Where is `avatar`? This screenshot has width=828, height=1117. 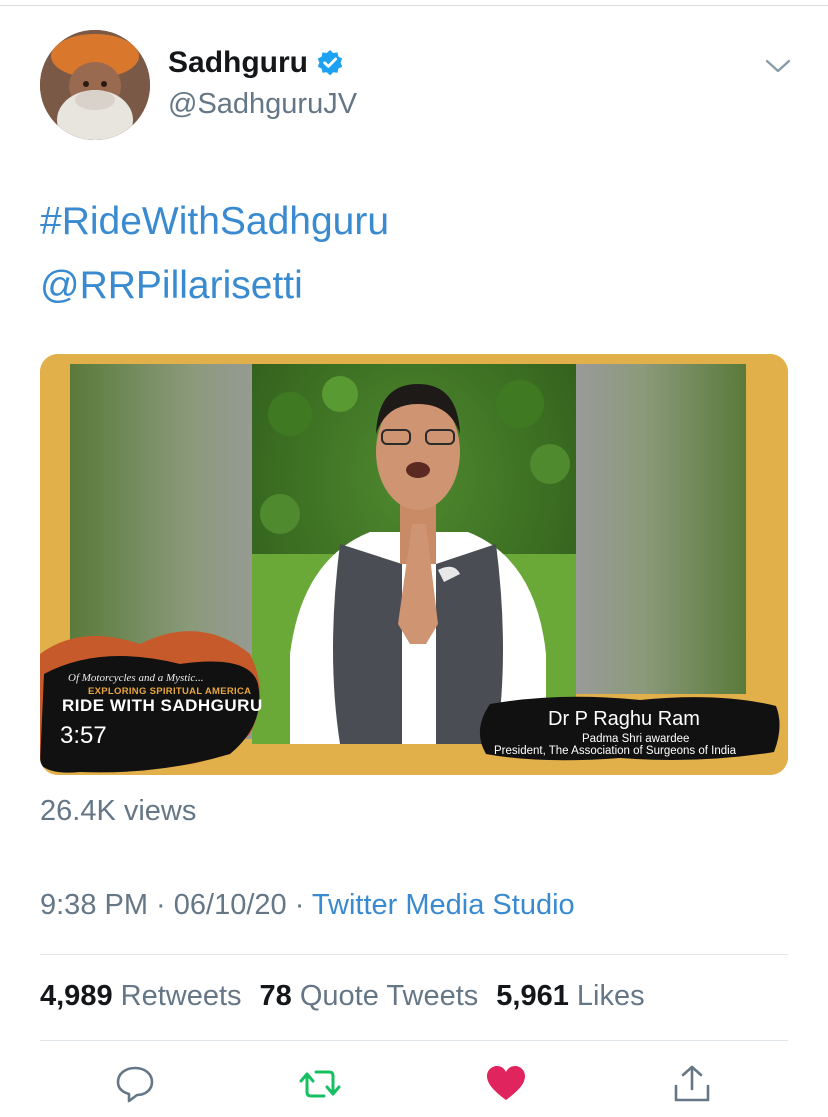 avatar is located at coordinates (95, 85).